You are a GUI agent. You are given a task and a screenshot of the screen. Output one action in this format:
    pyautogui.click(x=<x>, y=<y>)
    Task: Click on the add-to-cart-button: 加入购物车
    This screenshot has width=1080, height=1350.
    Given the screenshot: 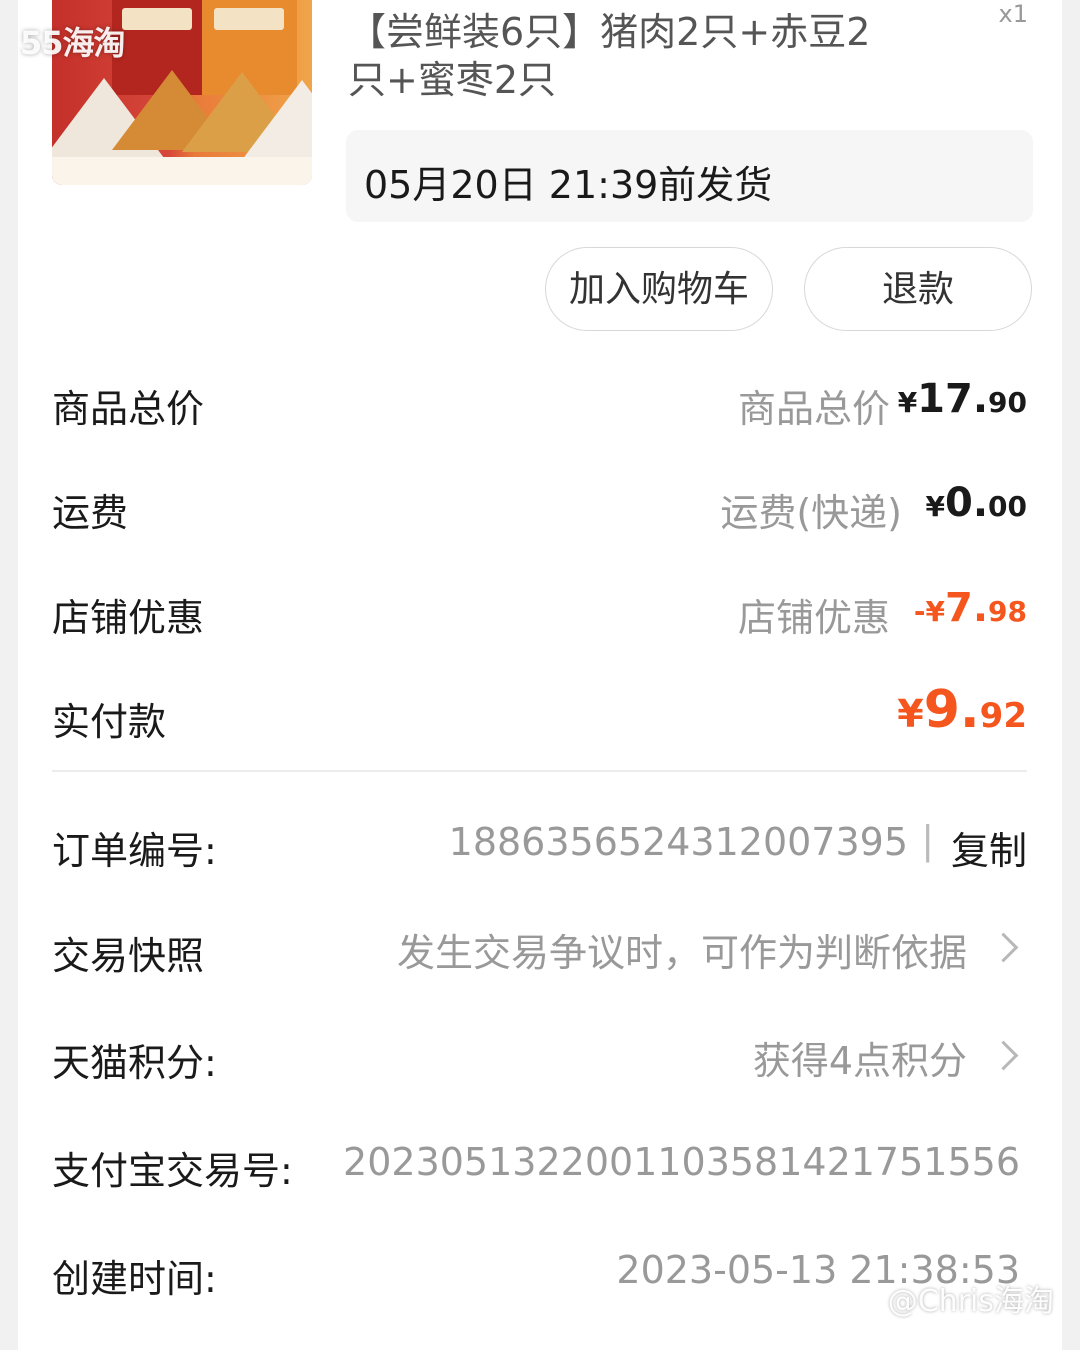 What is the action you would take?
    pyautogui.click(x=659, y=289)
    